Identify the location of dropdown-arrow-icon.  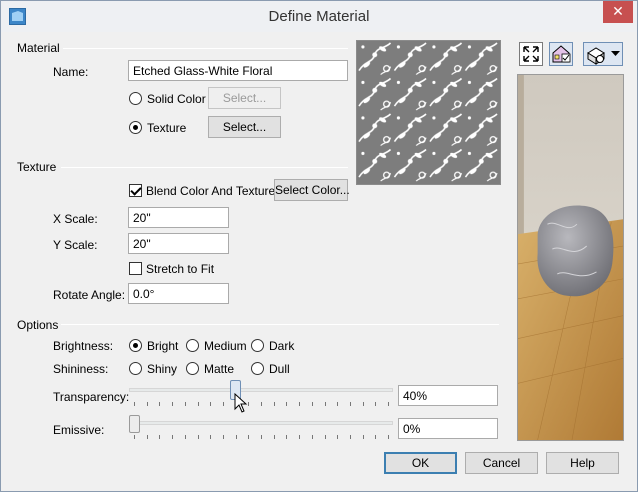
(615, 53).